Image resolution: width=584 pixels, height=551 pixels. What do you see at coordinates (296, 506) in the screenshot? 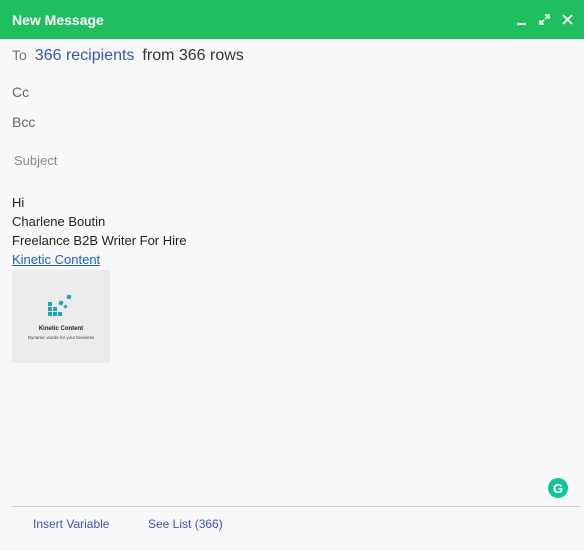
I see `footer-divider` at bounding box center [296, 506].